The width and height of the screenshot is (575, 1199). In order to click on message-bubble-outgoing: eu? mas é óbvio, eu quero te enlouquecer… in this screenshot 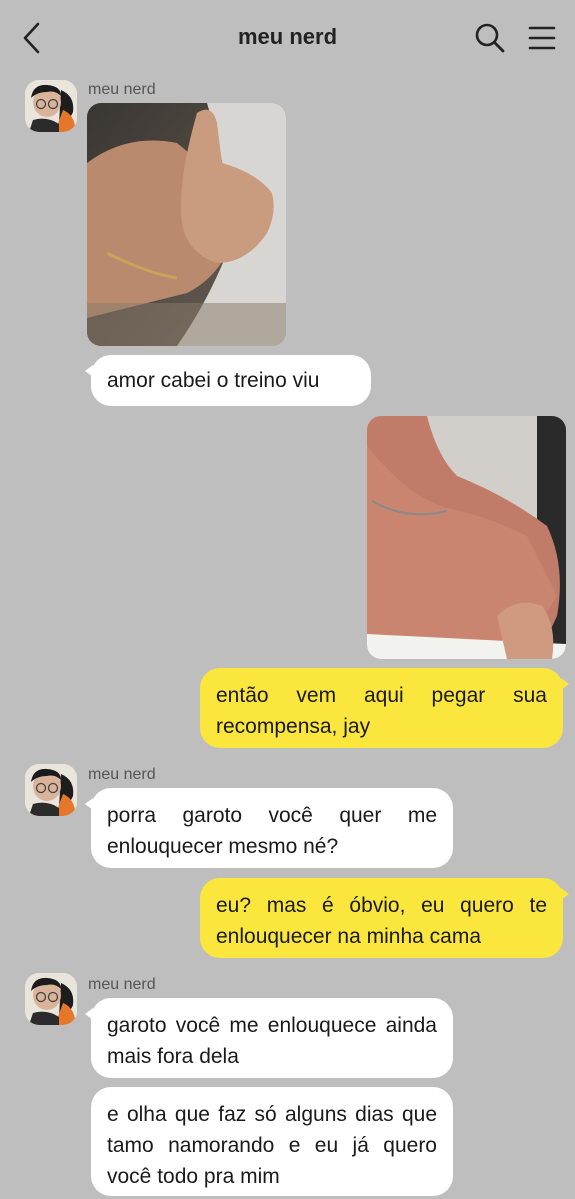, I will do `click(384, 918)`.